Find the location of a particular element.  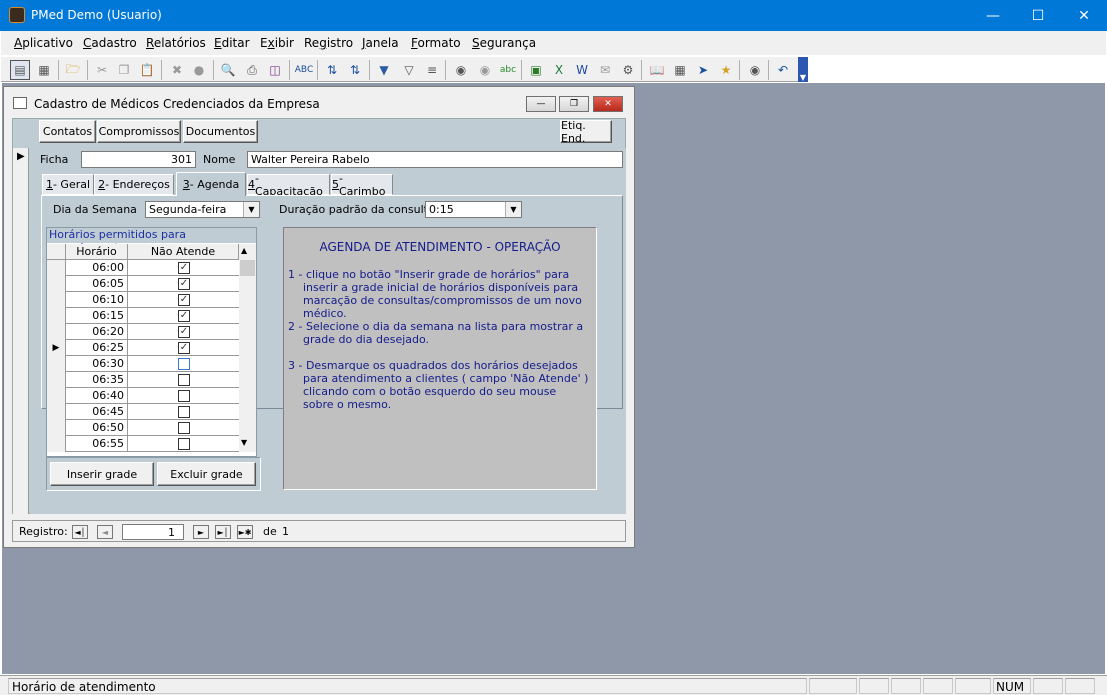

table-row: 06:30 is located at coordinates (143, 364).